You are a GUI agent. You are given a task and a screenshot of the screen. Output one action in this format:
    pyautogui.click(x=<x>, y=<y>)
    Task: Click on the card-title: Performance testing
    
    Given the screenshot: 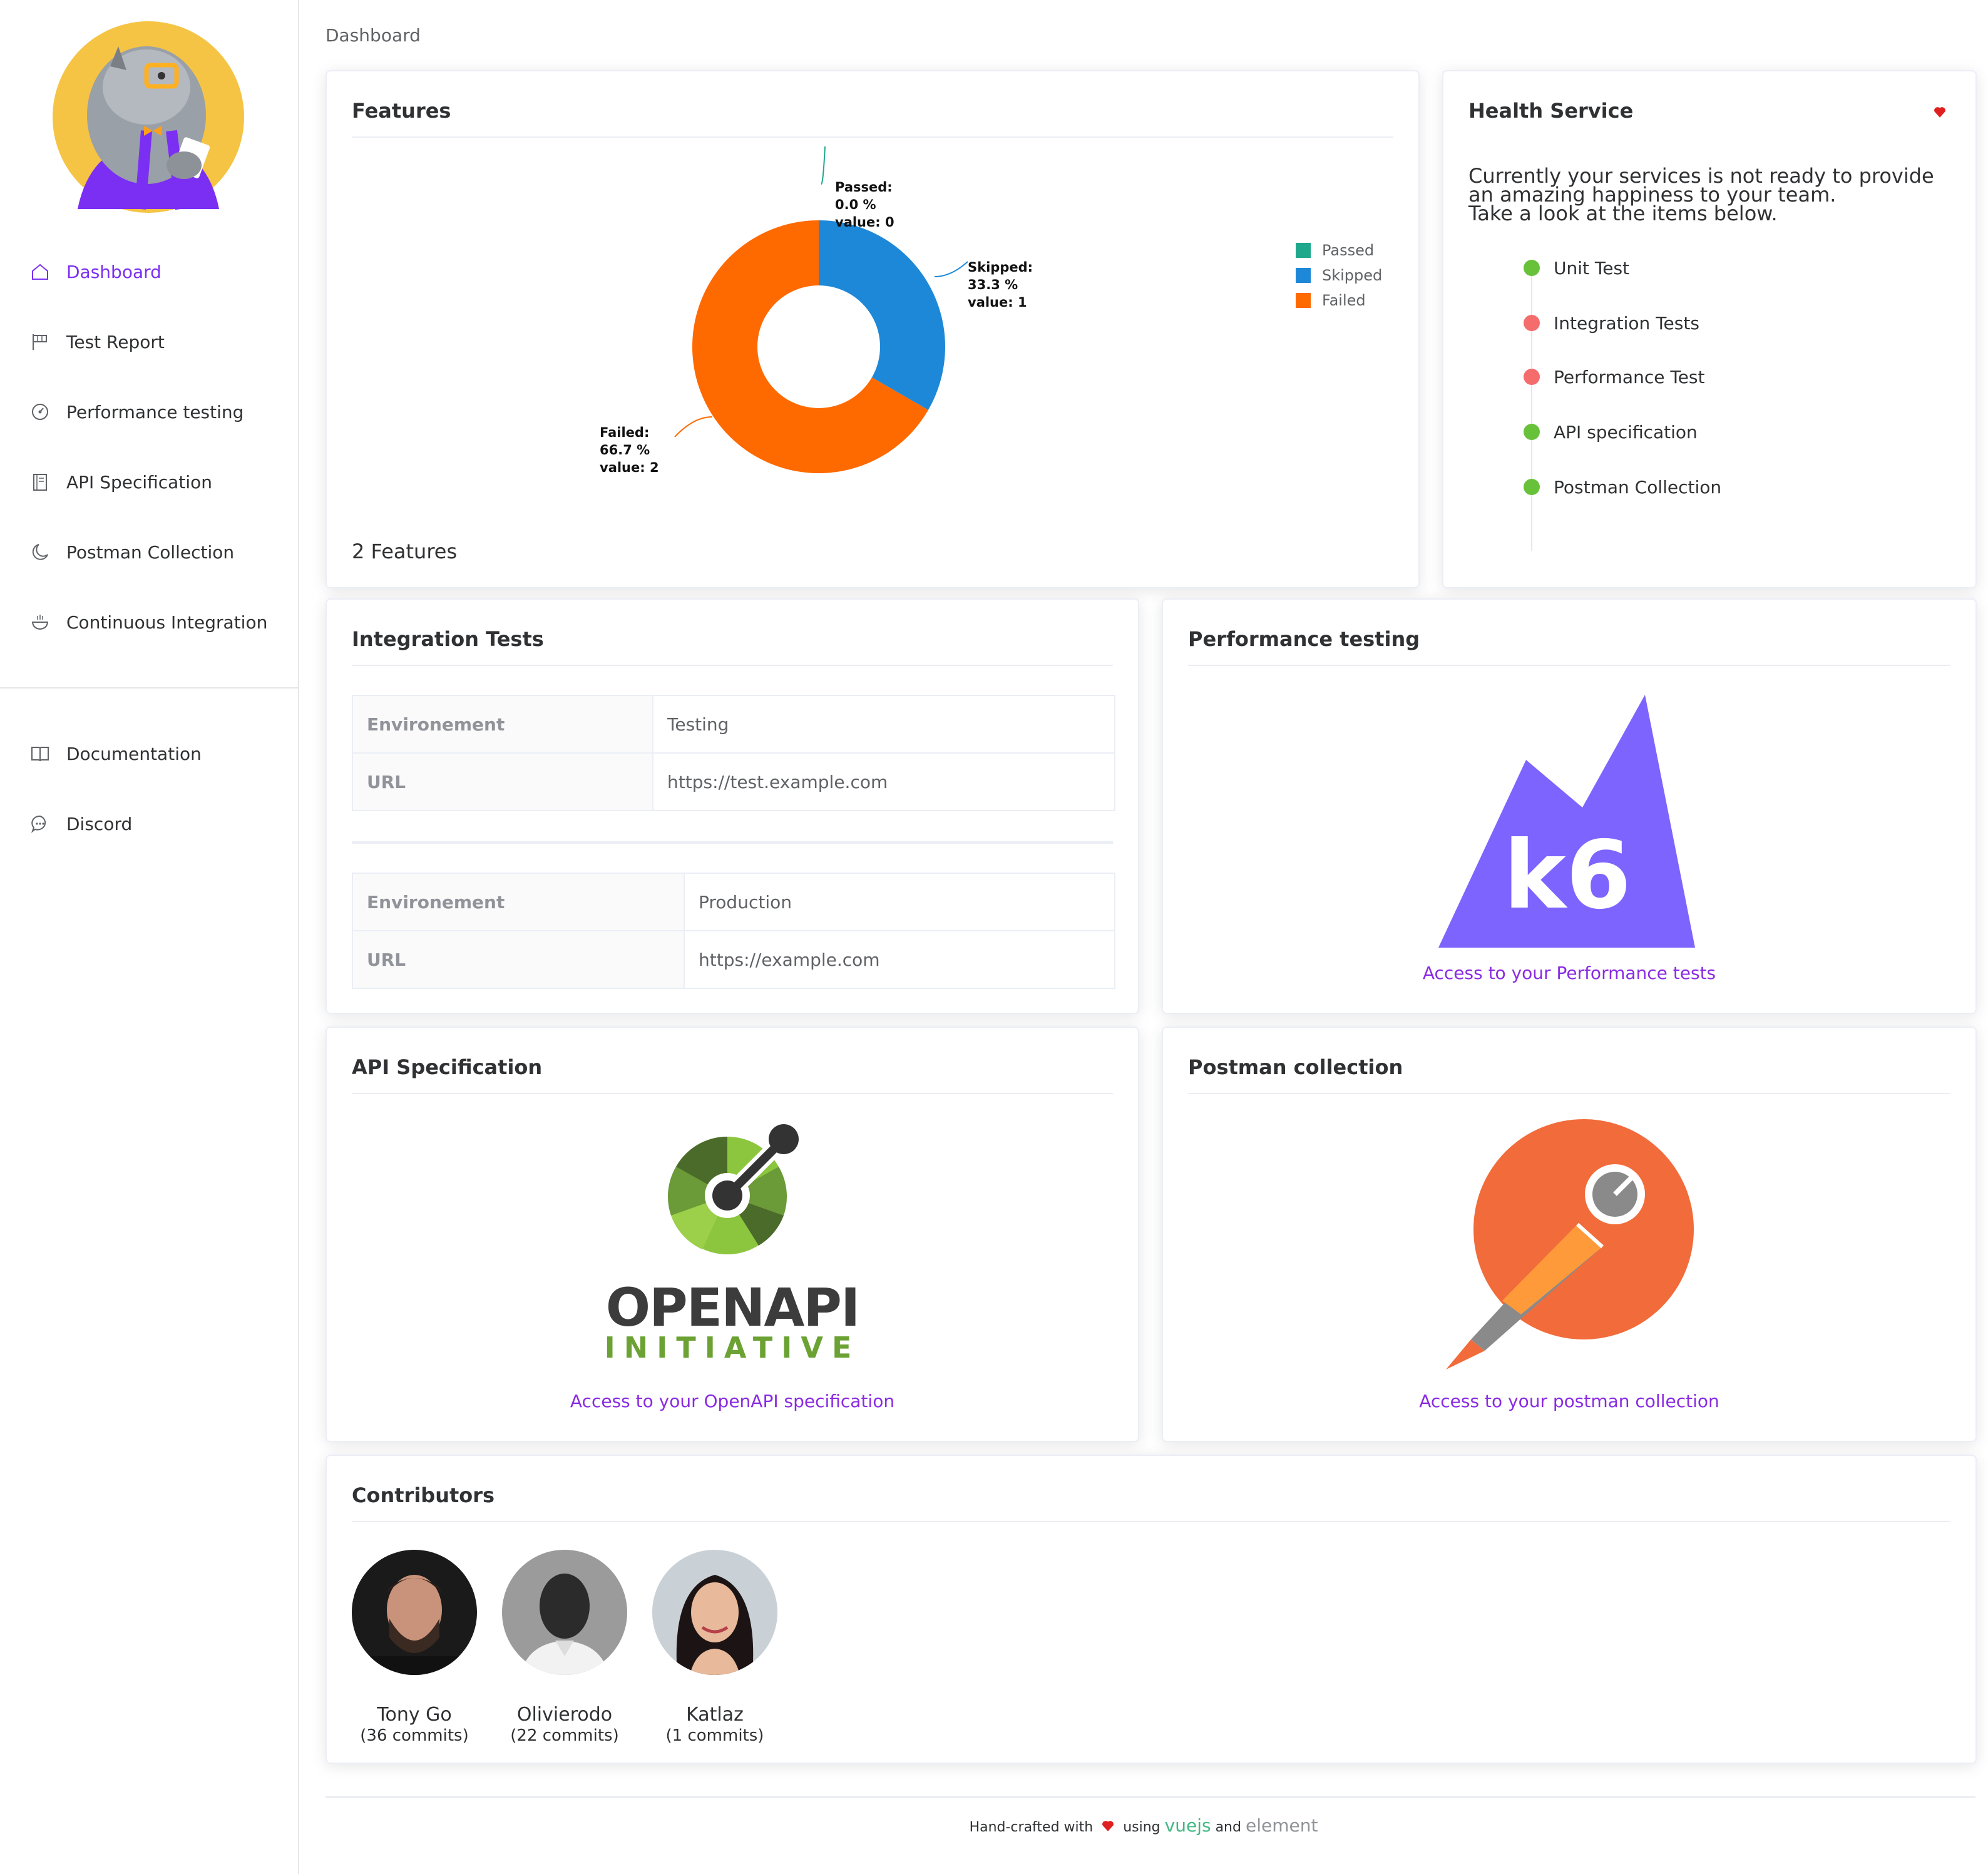 What is the action you would take?
    pyautogui.click(x=1304, y=639)
    